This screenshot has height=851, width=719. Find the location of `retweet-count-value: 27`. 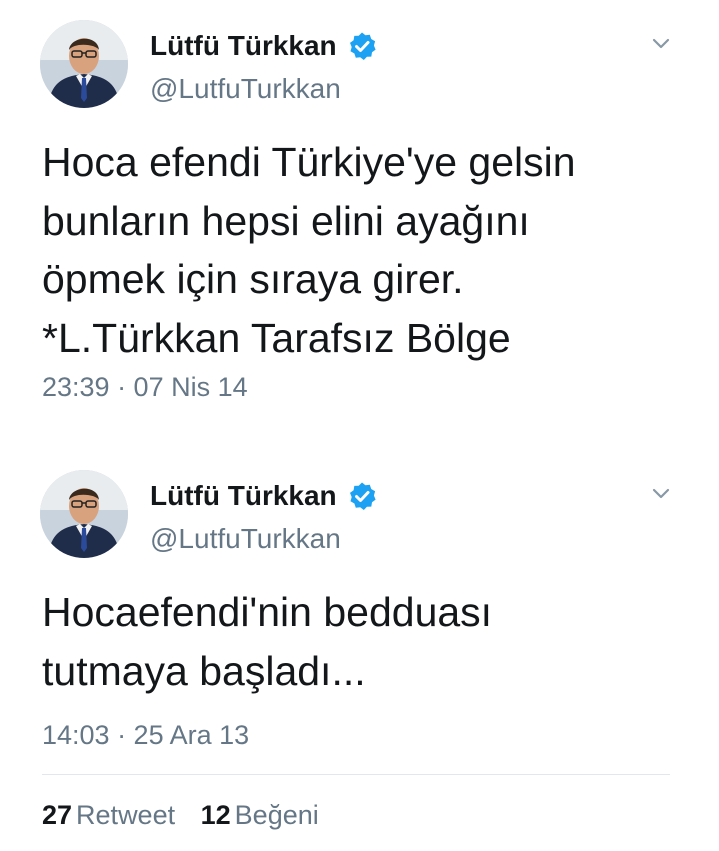

retweet-count-value: 27 is located at coordinates (57, 815).